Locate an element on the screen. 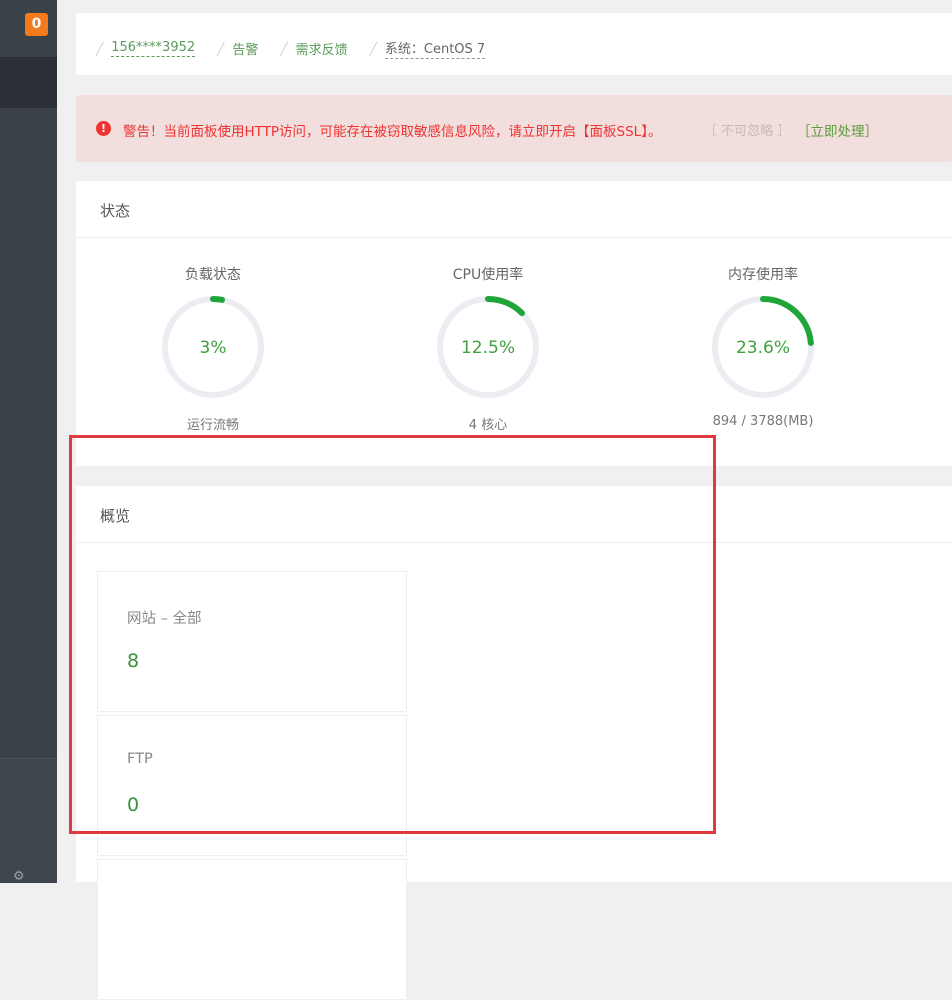 The width and height of the screenshot is (952, 1000). feedback-link: 需求反馈 is located at coordinates (322, 48).